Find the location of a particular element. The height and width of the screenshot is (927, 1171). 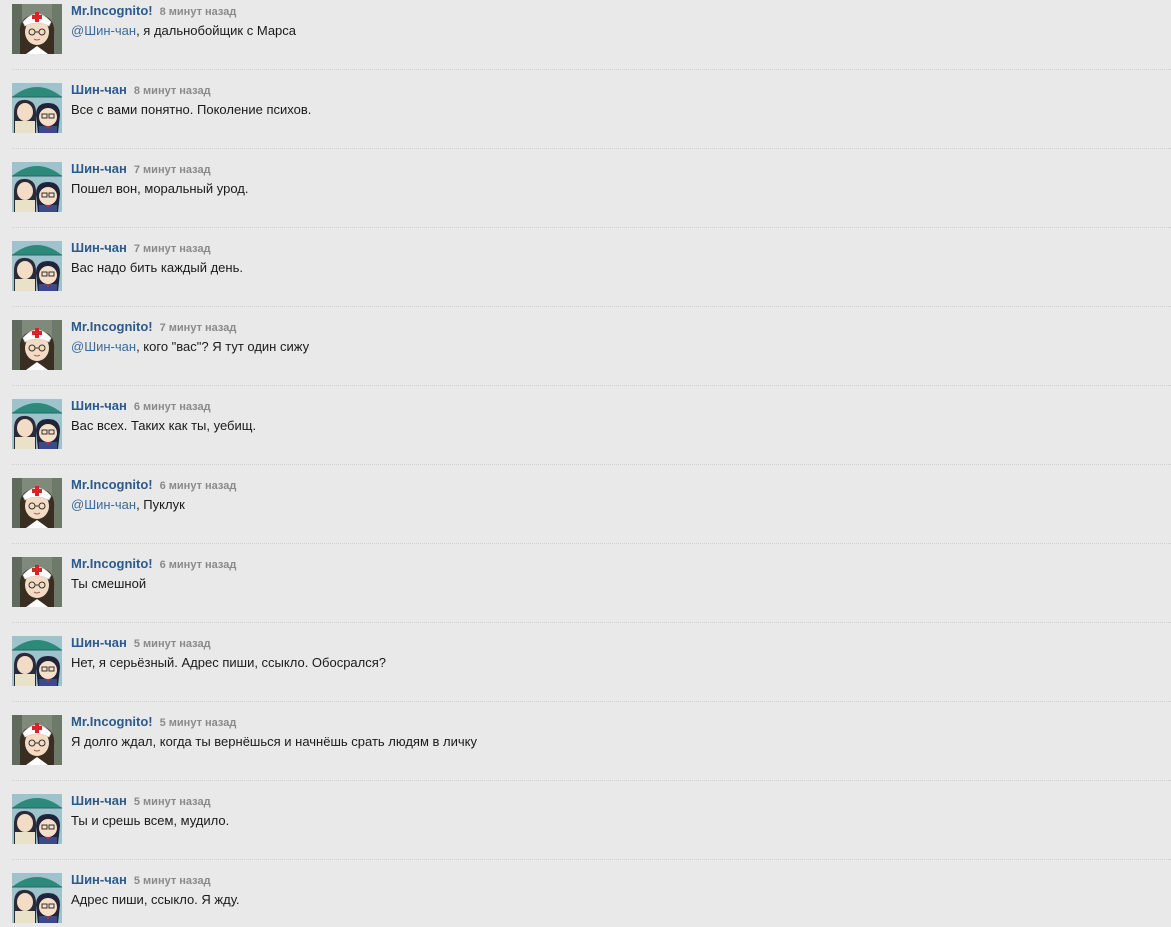

message-body: Ты и срешь всем, мудило. is located at coordinates (150, 820).